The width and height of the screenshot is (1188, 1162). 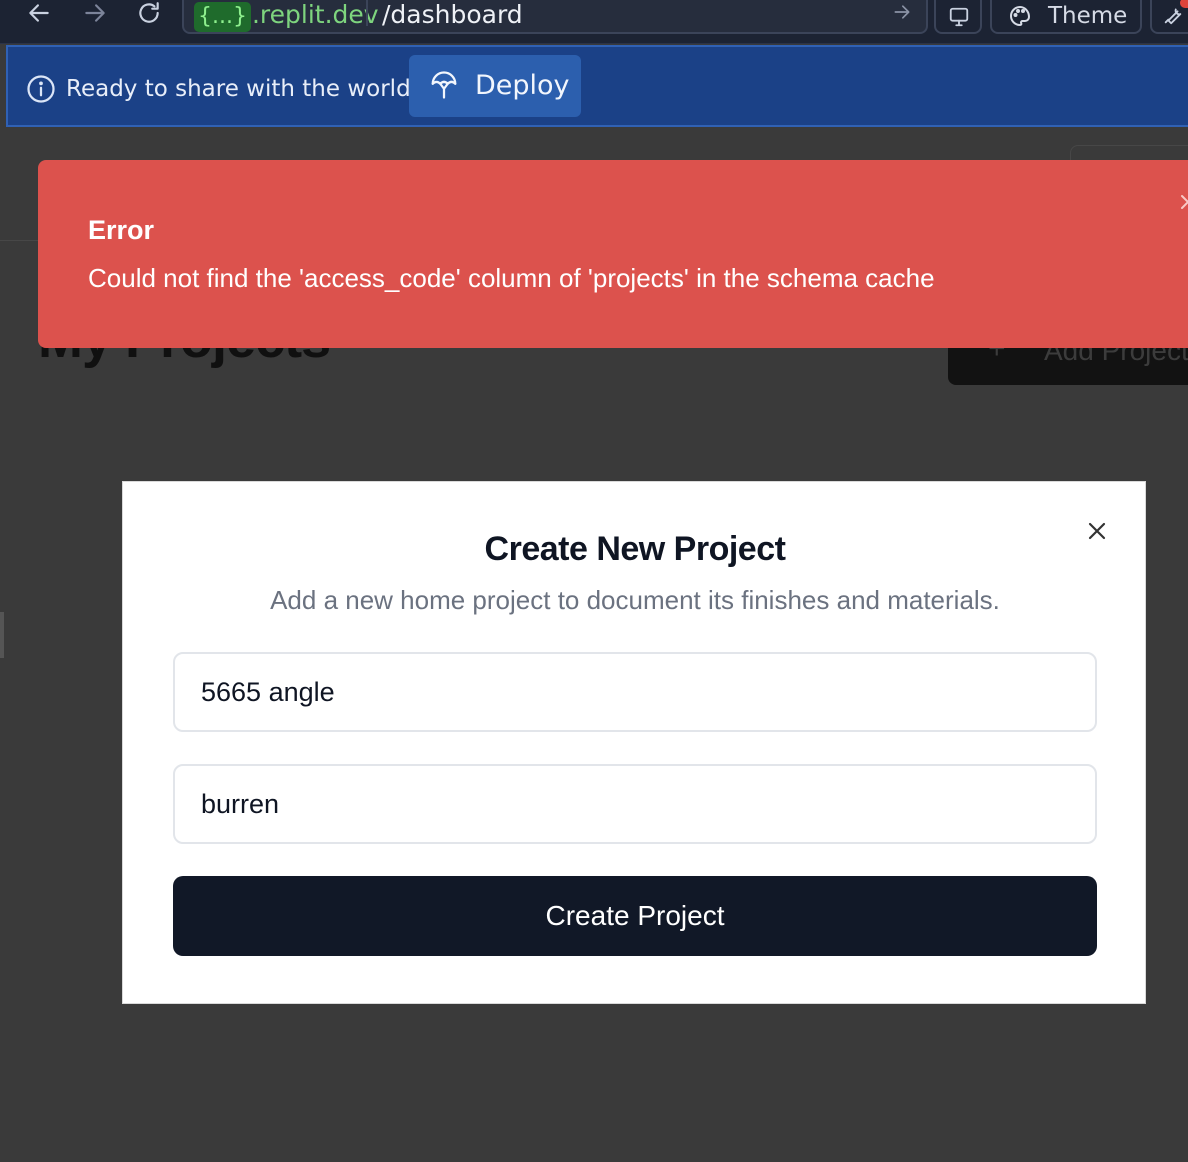 I want to click on tools-button, so click(x=1169, y=17).